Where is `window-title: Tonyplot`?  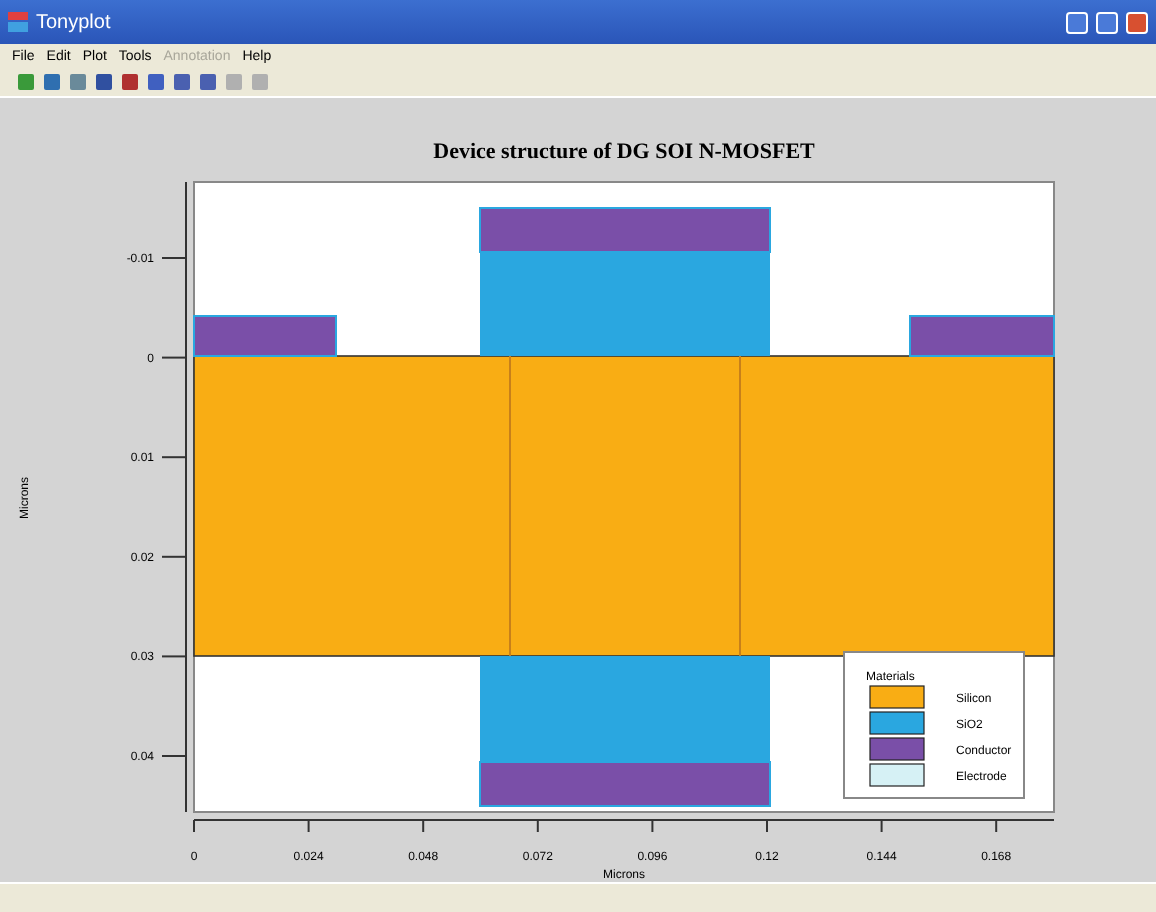 window-title: Tonyplot is located at coordinates (74, 22).